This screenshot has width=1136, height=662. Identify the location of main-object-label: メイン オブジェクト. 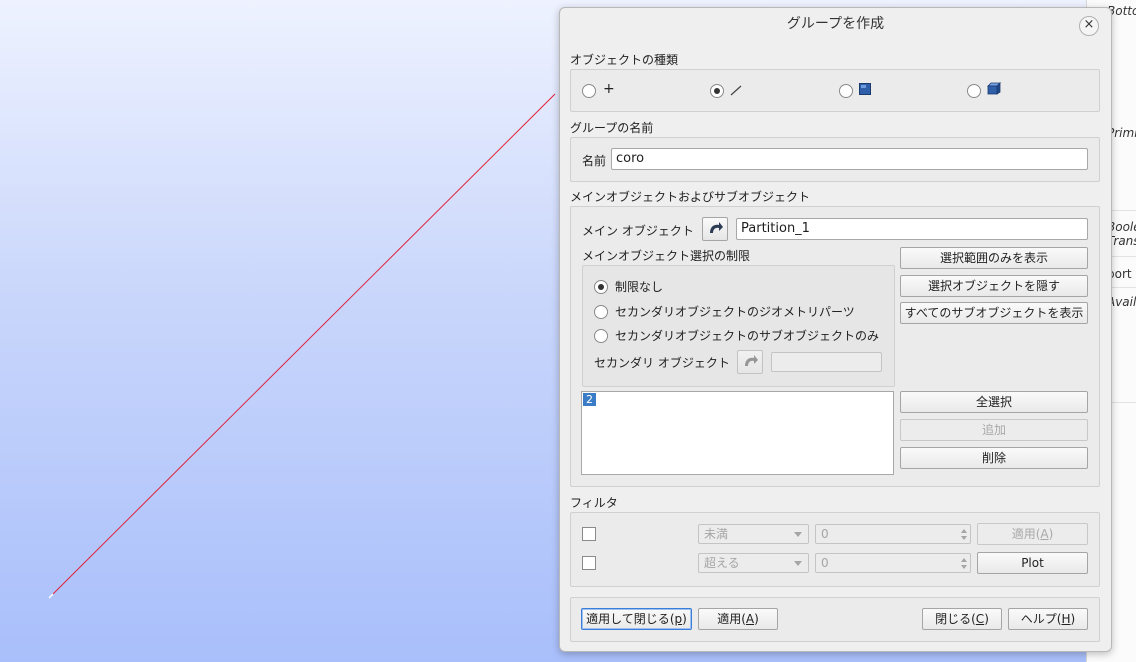
(638, 231).